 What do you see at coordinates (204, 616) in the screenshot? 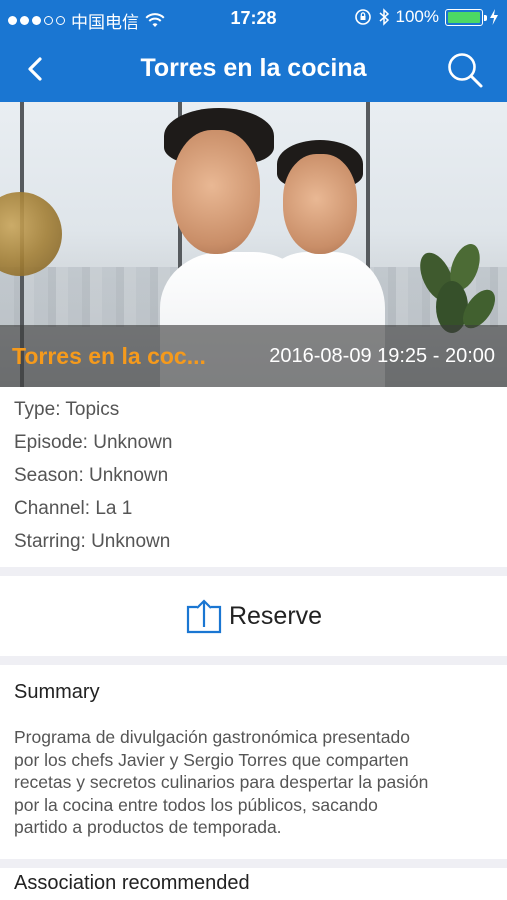
I see `upload-arrow-icon` at bounding box center [204, 616].